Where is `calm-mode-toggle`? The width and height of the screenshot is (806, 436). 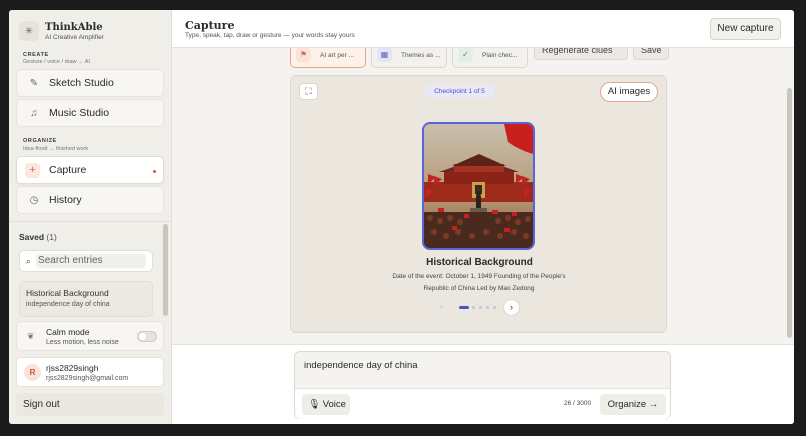 calm-mode-toggle is located at coordinates (147, 336).